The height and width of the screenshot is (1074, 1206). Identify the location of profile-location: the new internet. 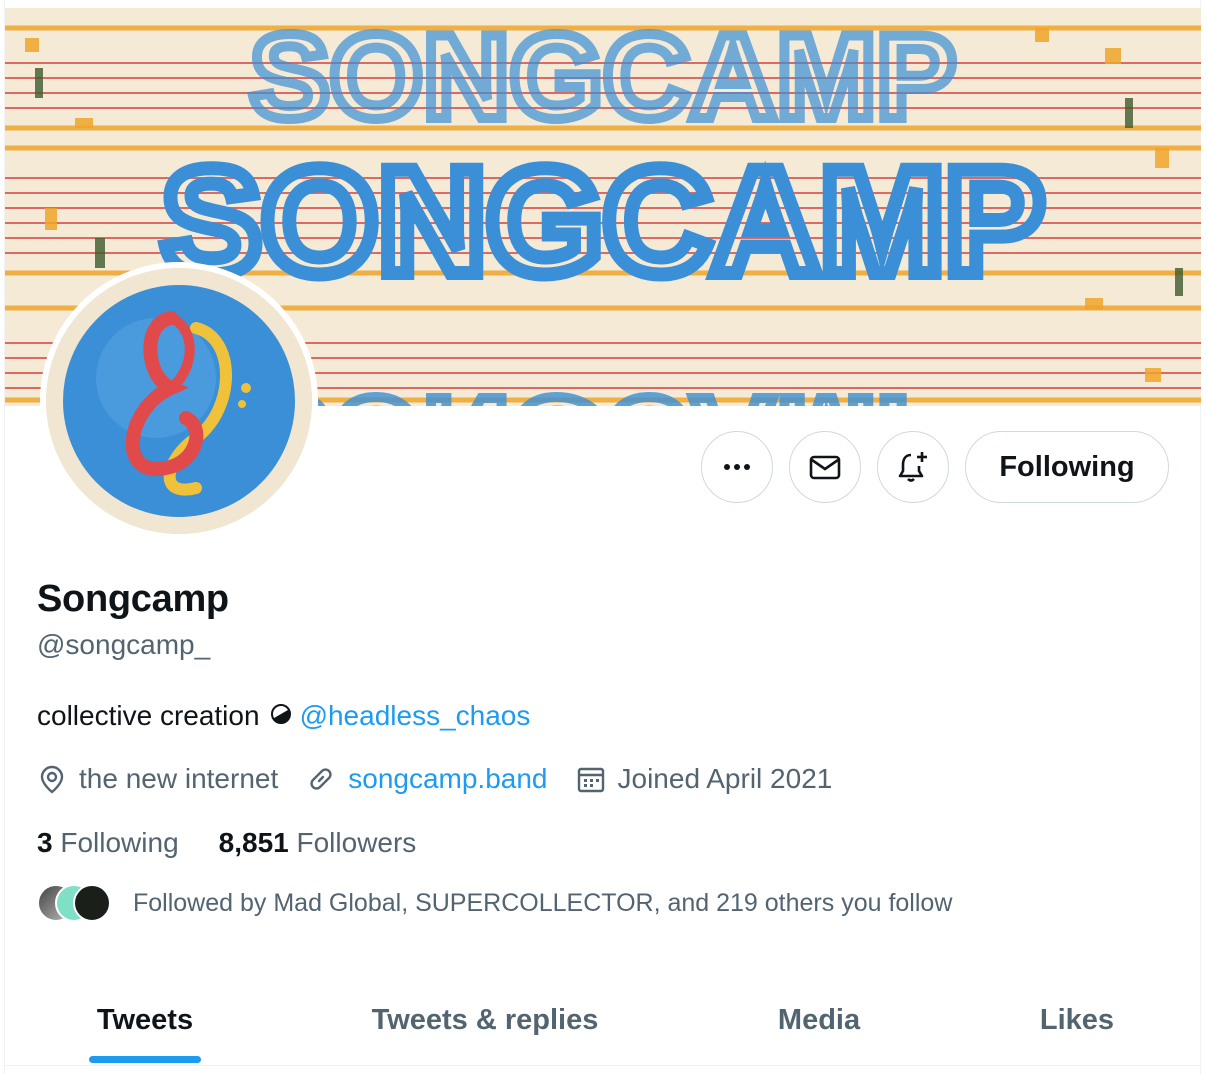
(157, 779).